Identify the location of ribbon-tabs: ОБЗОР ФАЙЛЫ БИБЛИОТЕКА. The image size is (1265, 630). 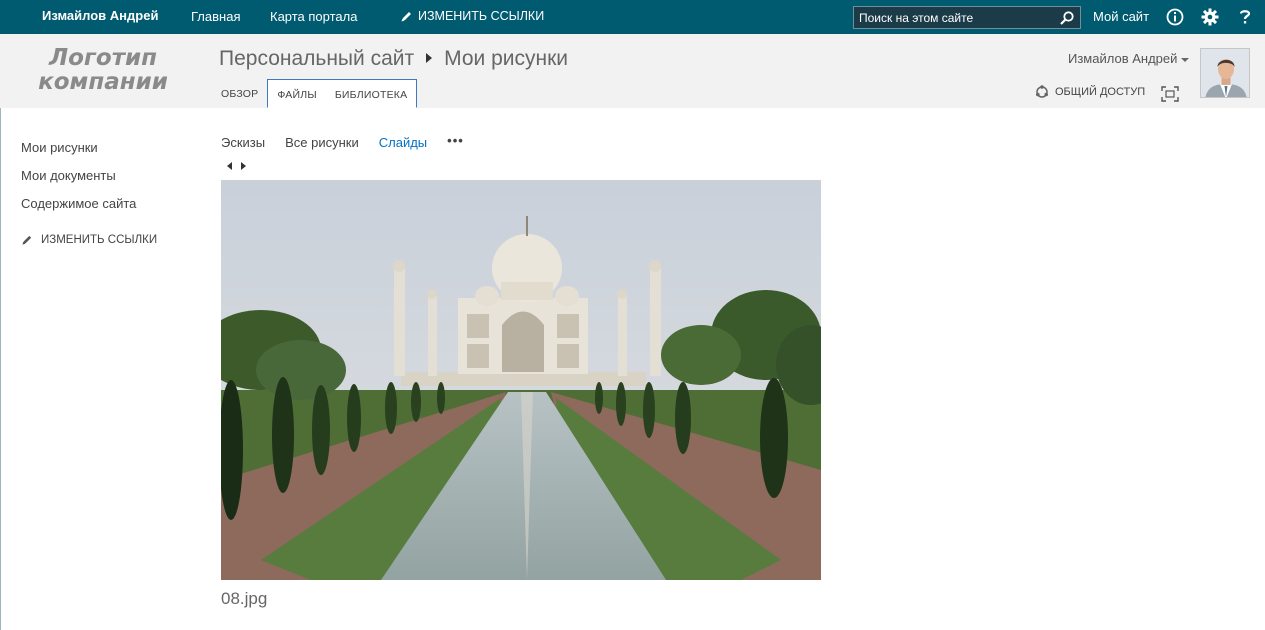
(315, 93).